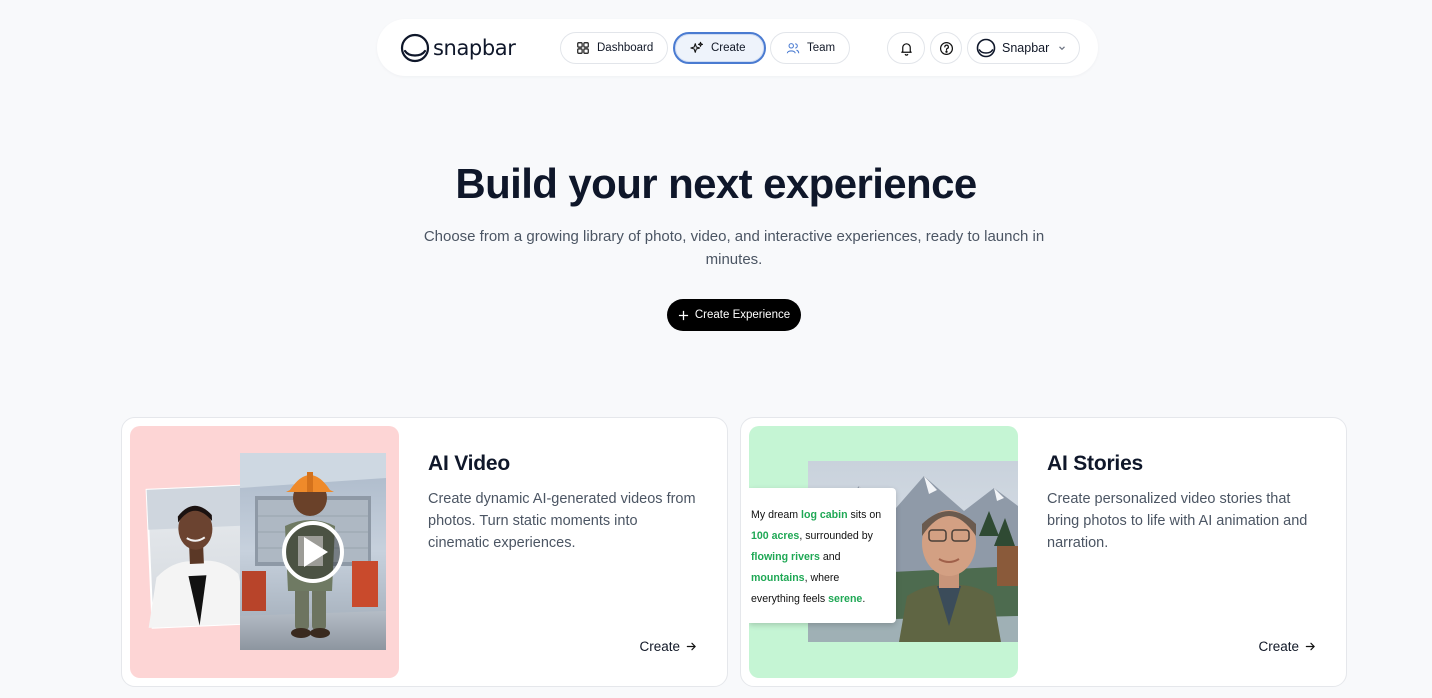 Image resolution: width=1432 pixels, height=698 pixels. Describe the element at coordinates (864, 515) in the screenshot. I see `caption-text: sits on` at that location.